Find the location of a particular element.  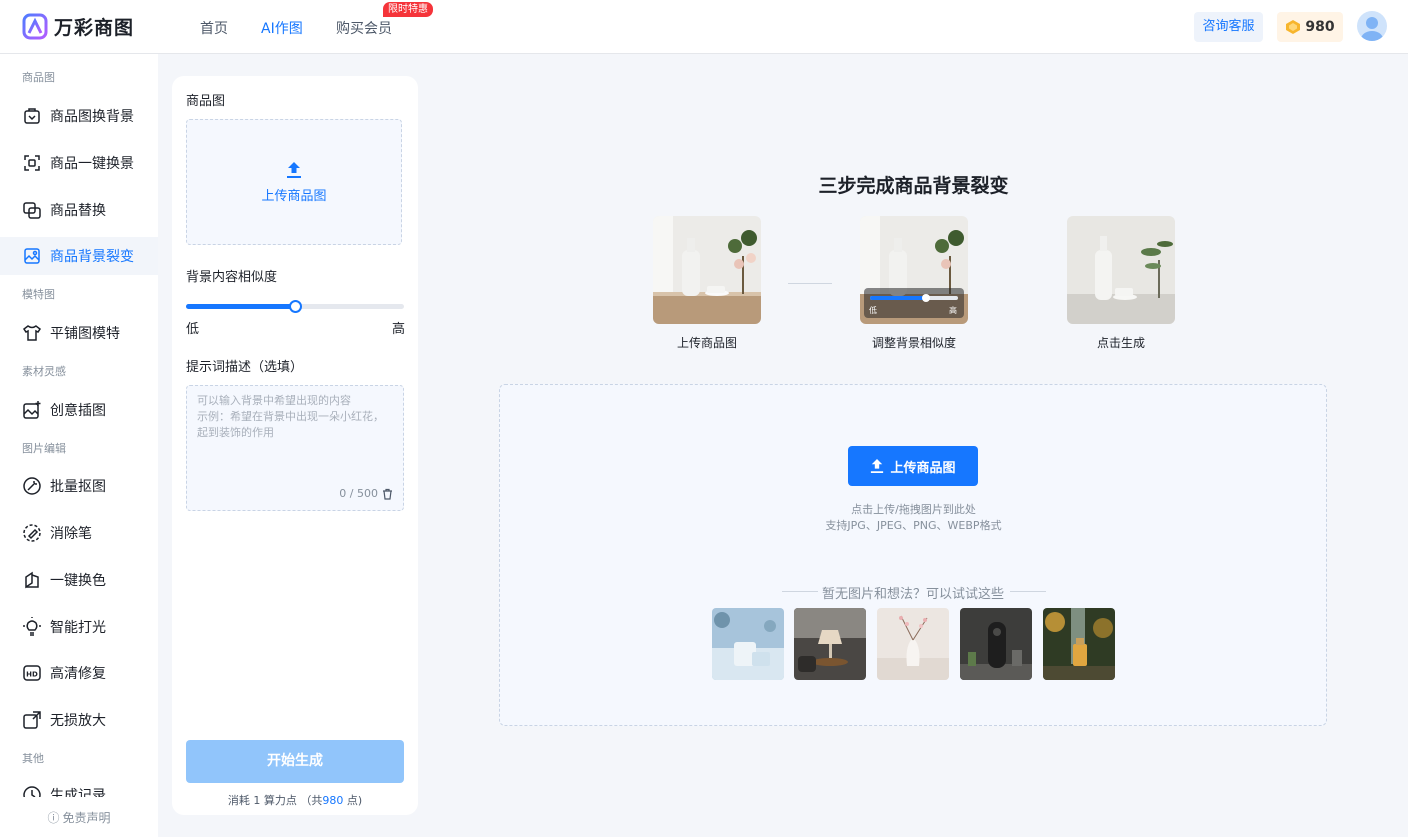

sidebar-label: 商品替换 is located at coordinates (78, 211).